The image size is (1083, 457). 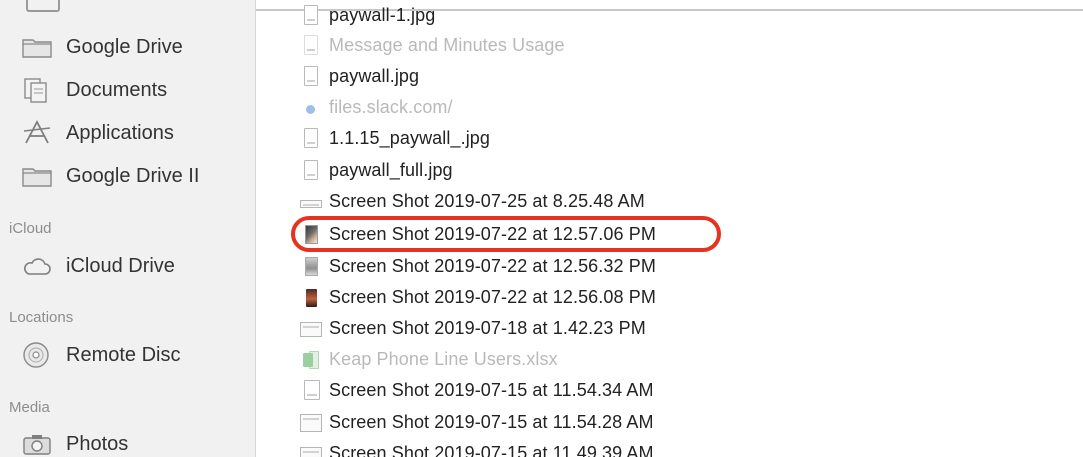 I want to click on web-link-icon, so click(x=311, y=108).